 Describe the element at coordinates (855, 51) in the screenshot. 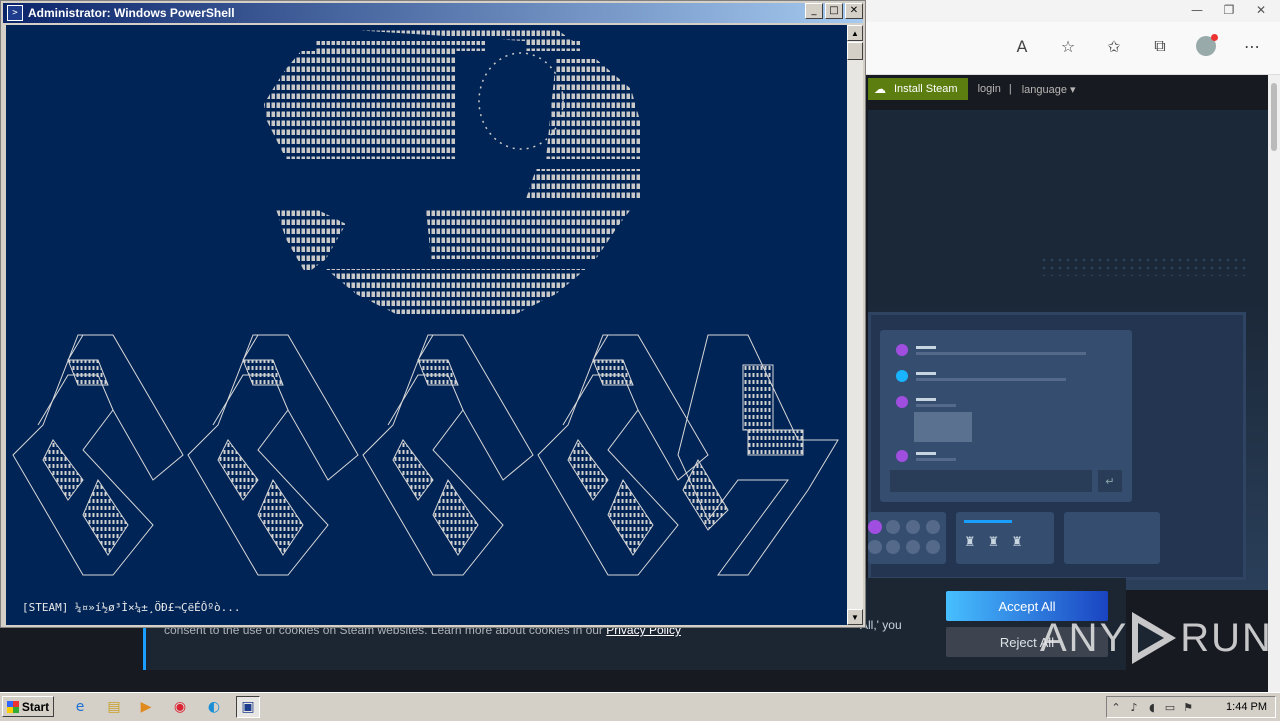

I see `scroll-thumb` at that location.